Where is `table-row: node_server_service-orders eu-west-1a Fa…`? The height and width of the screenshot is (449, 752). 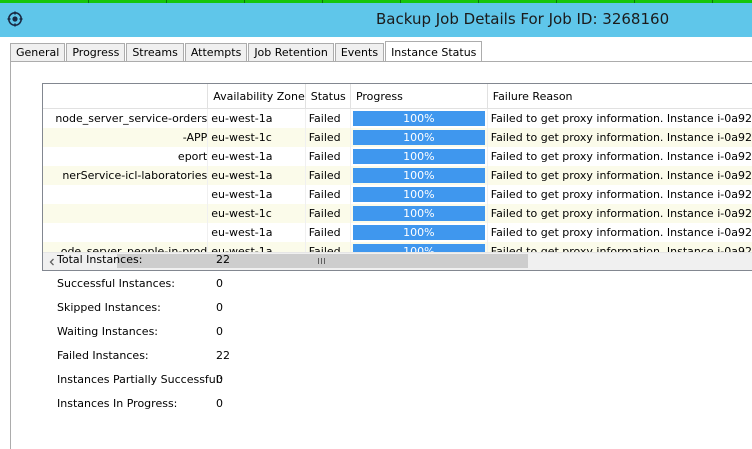
table-row: node_server_service-orders eu-west-1a Fa… is located at coordinates (397, 118).